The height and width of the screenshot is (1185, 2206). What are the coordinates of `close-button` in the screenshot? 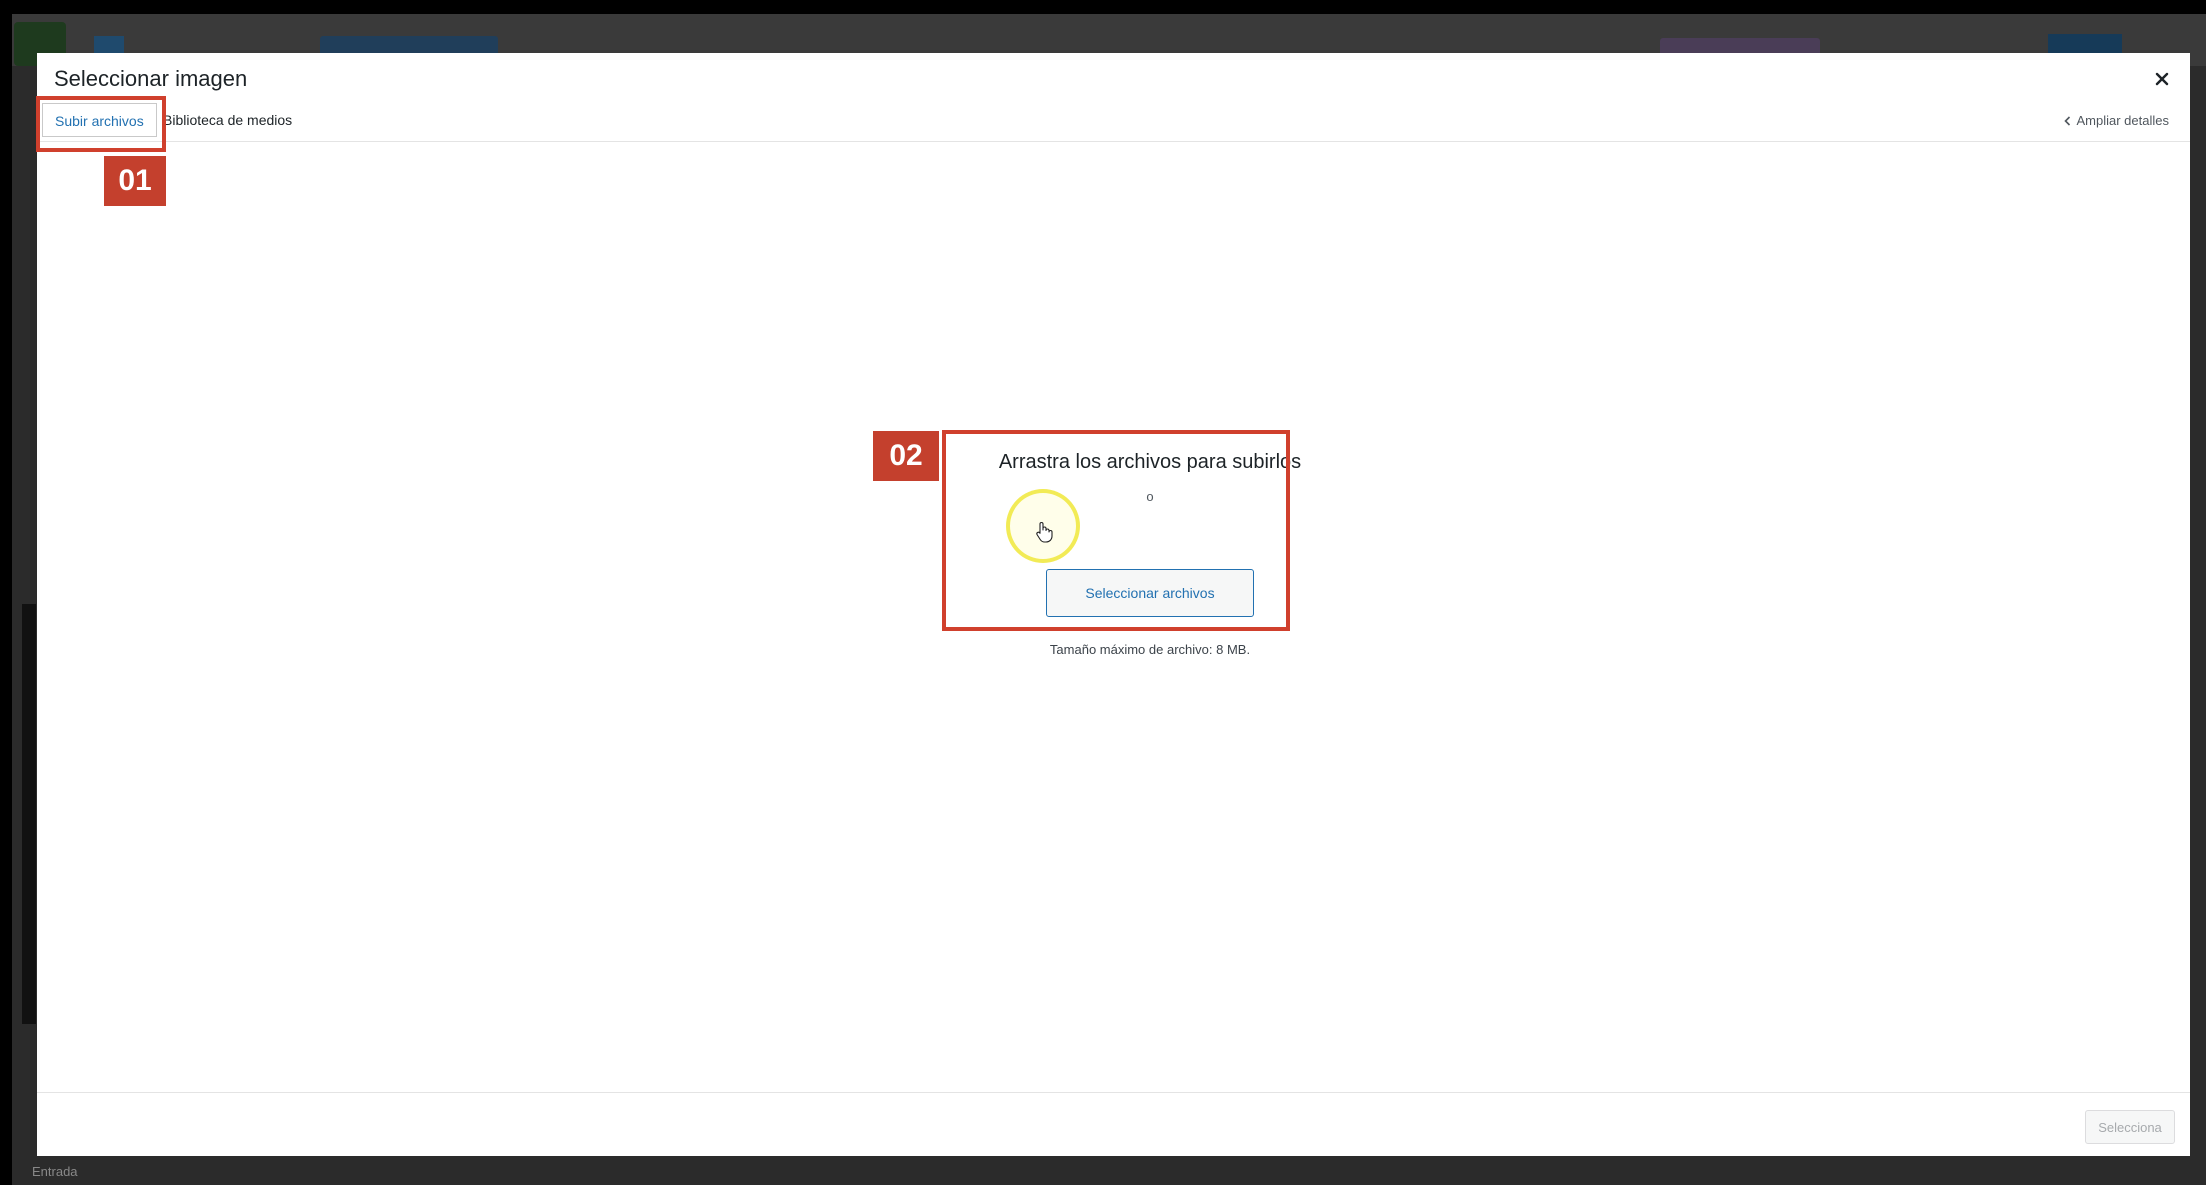 It's located at (2162, 79).